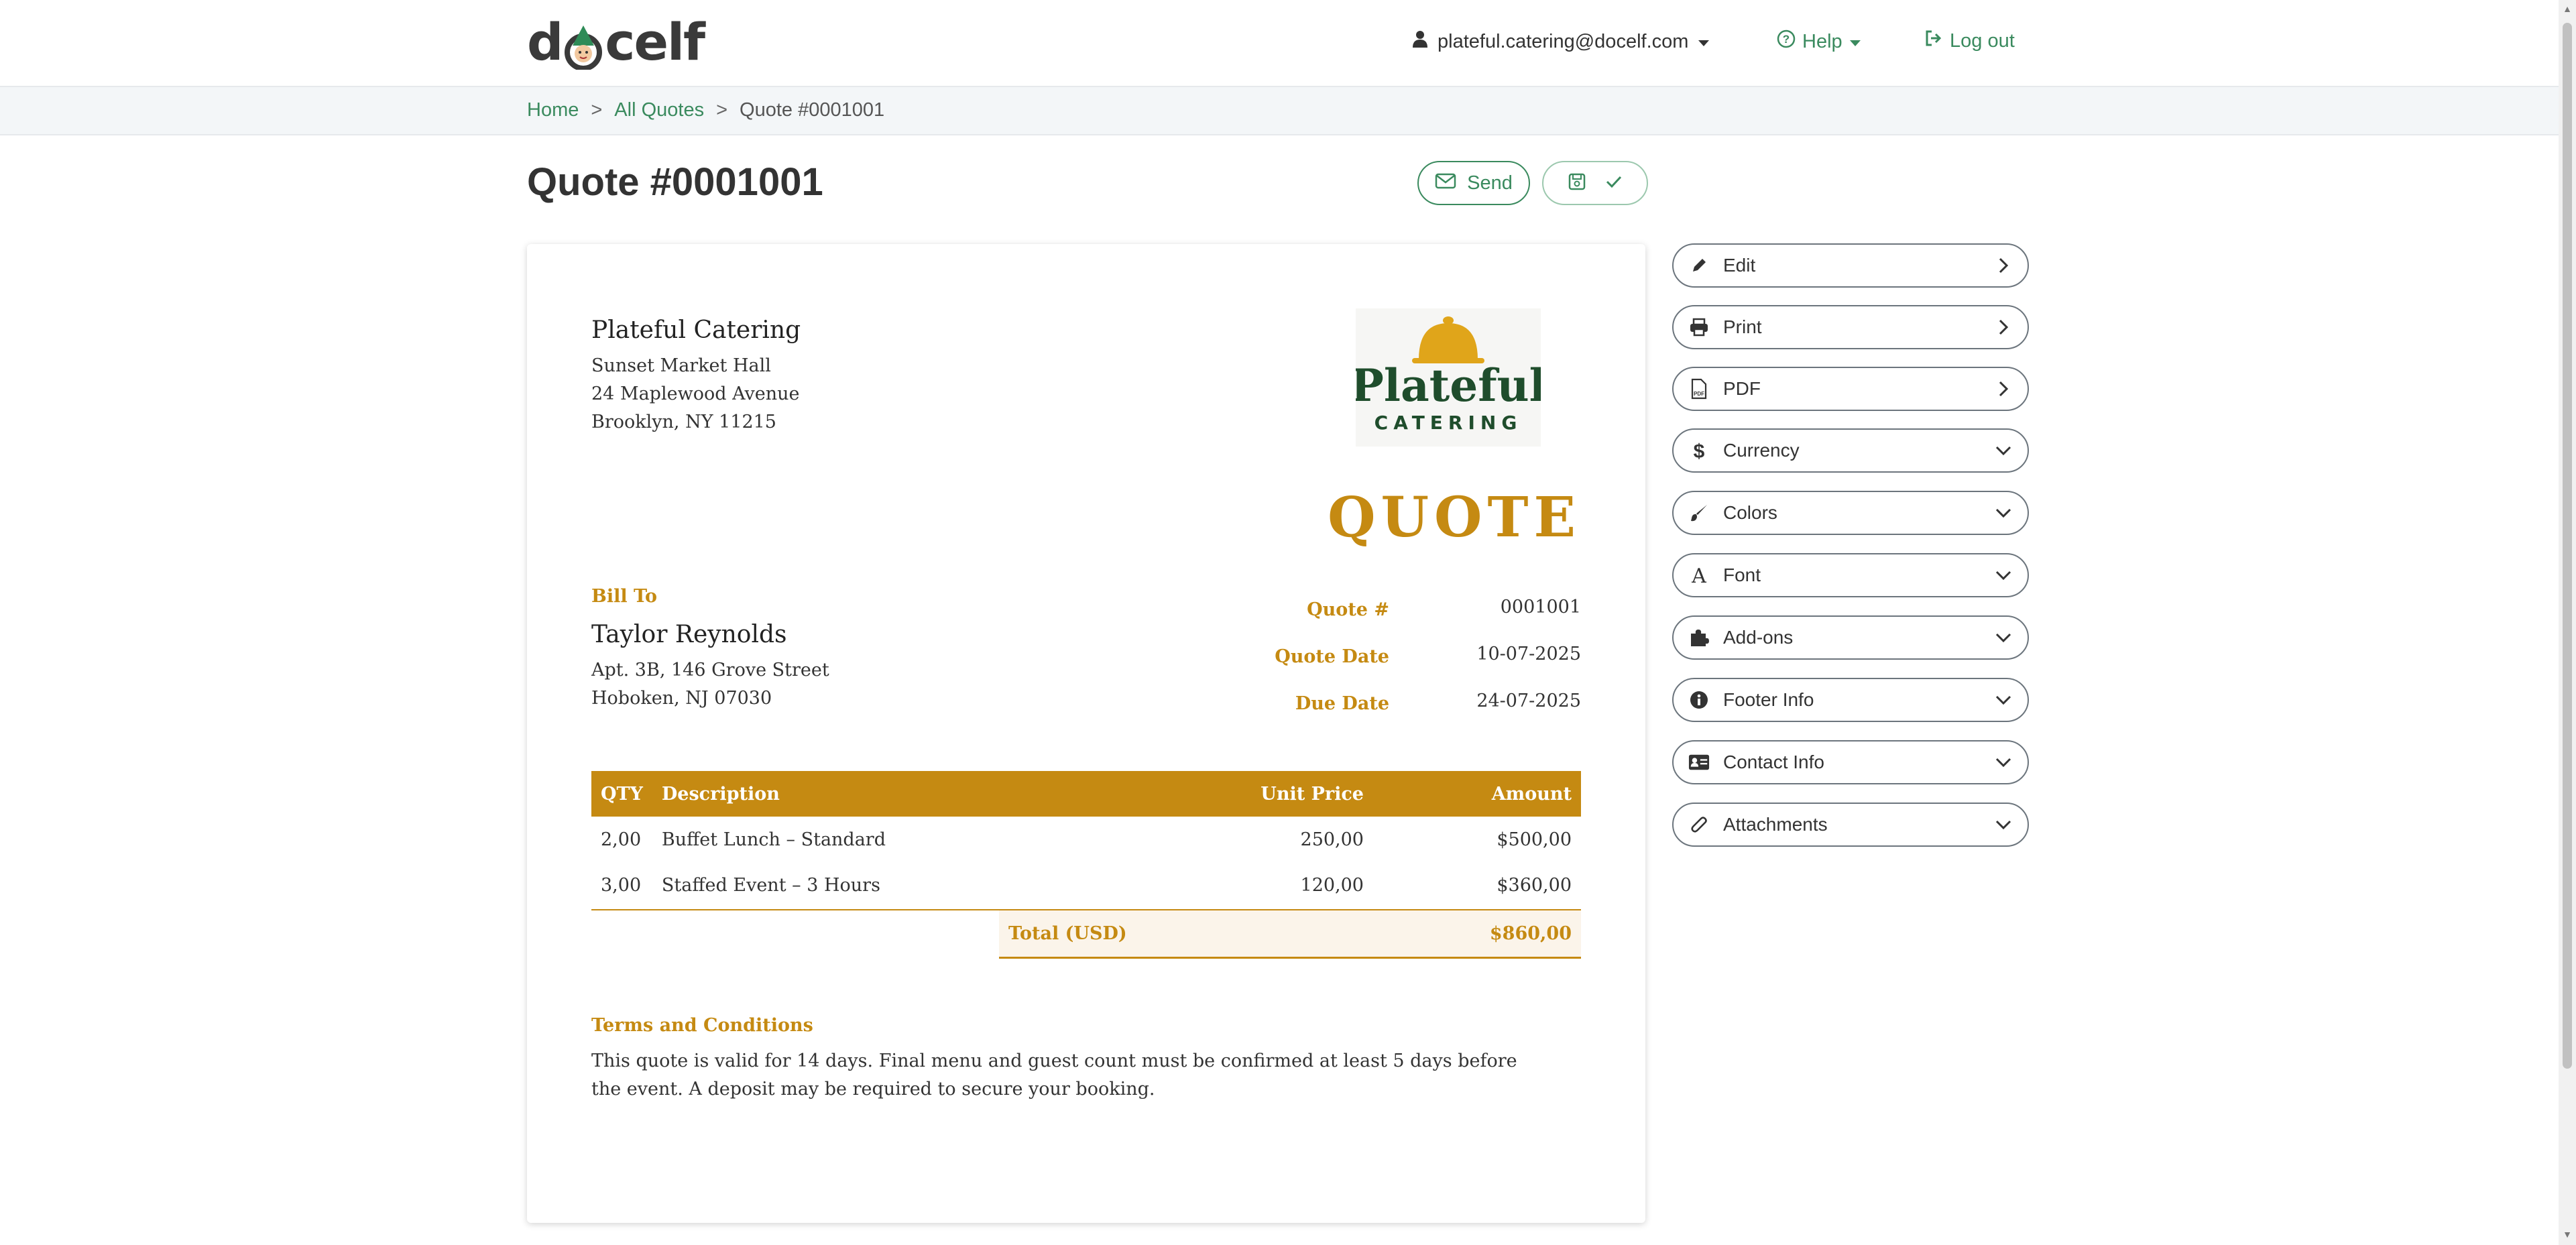  Describe the element at coordinates (1490, 183) in the screenshot. I see `send-label: Send` at that location.